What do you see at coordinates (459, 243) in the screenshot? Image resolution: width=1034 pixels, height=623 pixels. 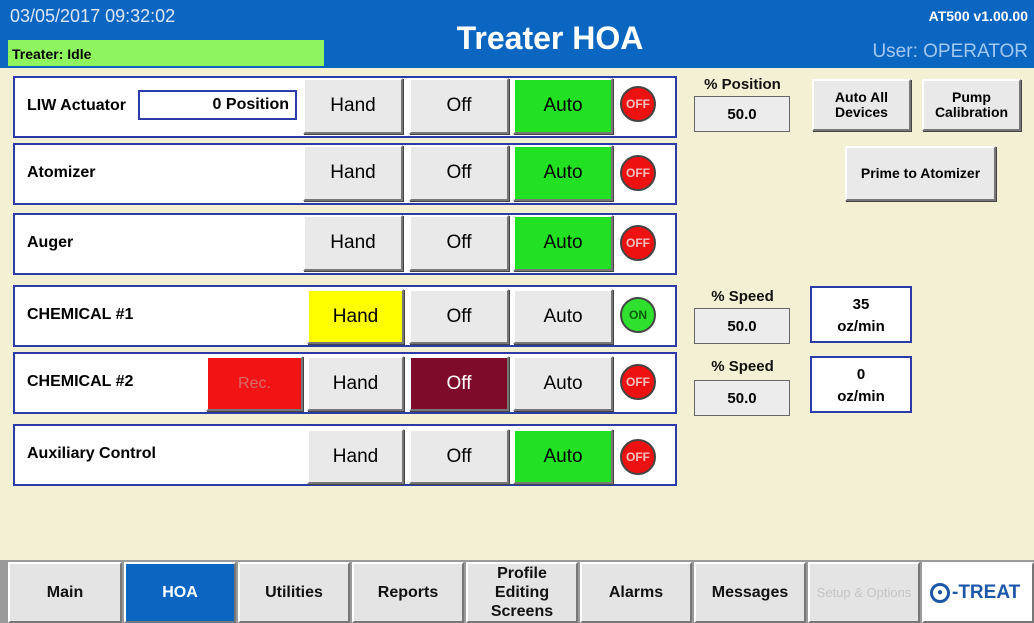 I see `auger-off-button: Off` at bounding box center [459, 243].